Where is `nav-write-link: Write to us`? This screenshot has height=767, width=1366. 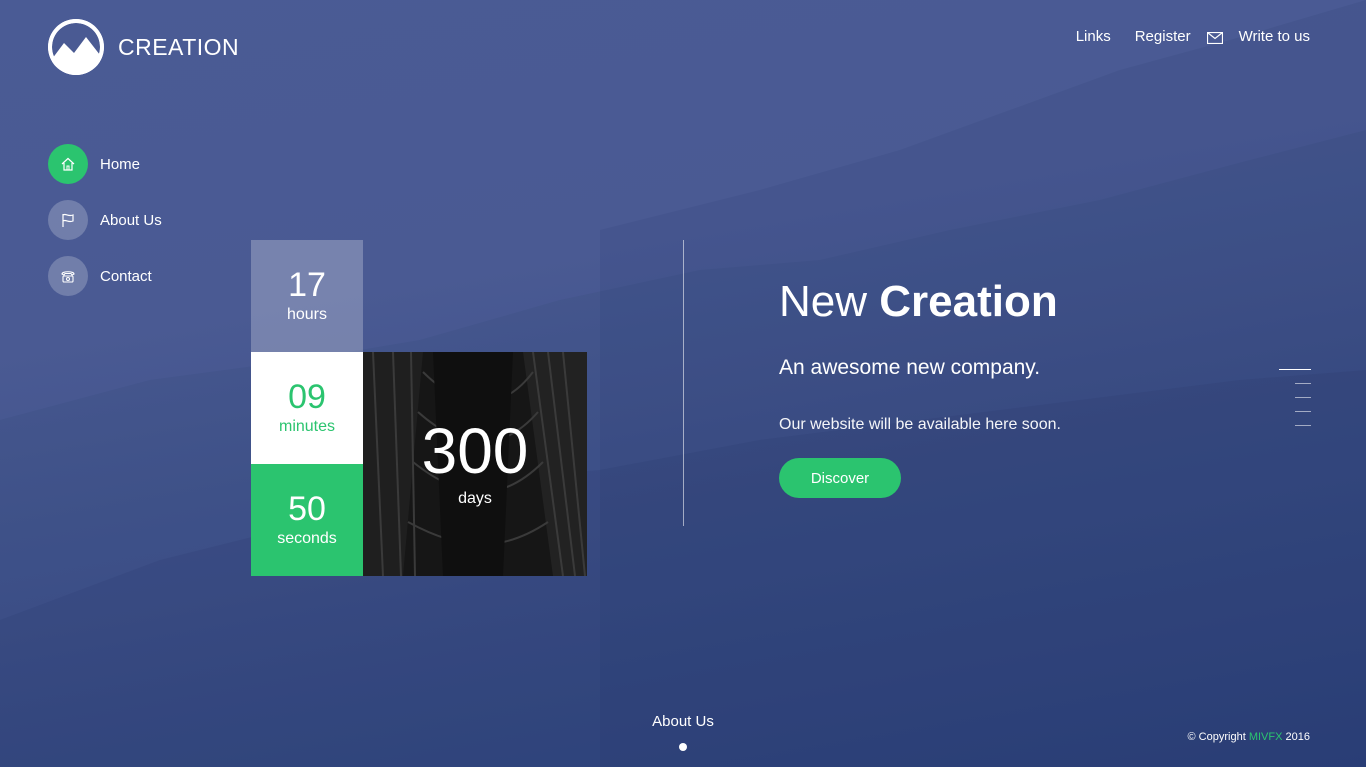
nav-write-link: Write to us is located at coordinates (1274, 36).